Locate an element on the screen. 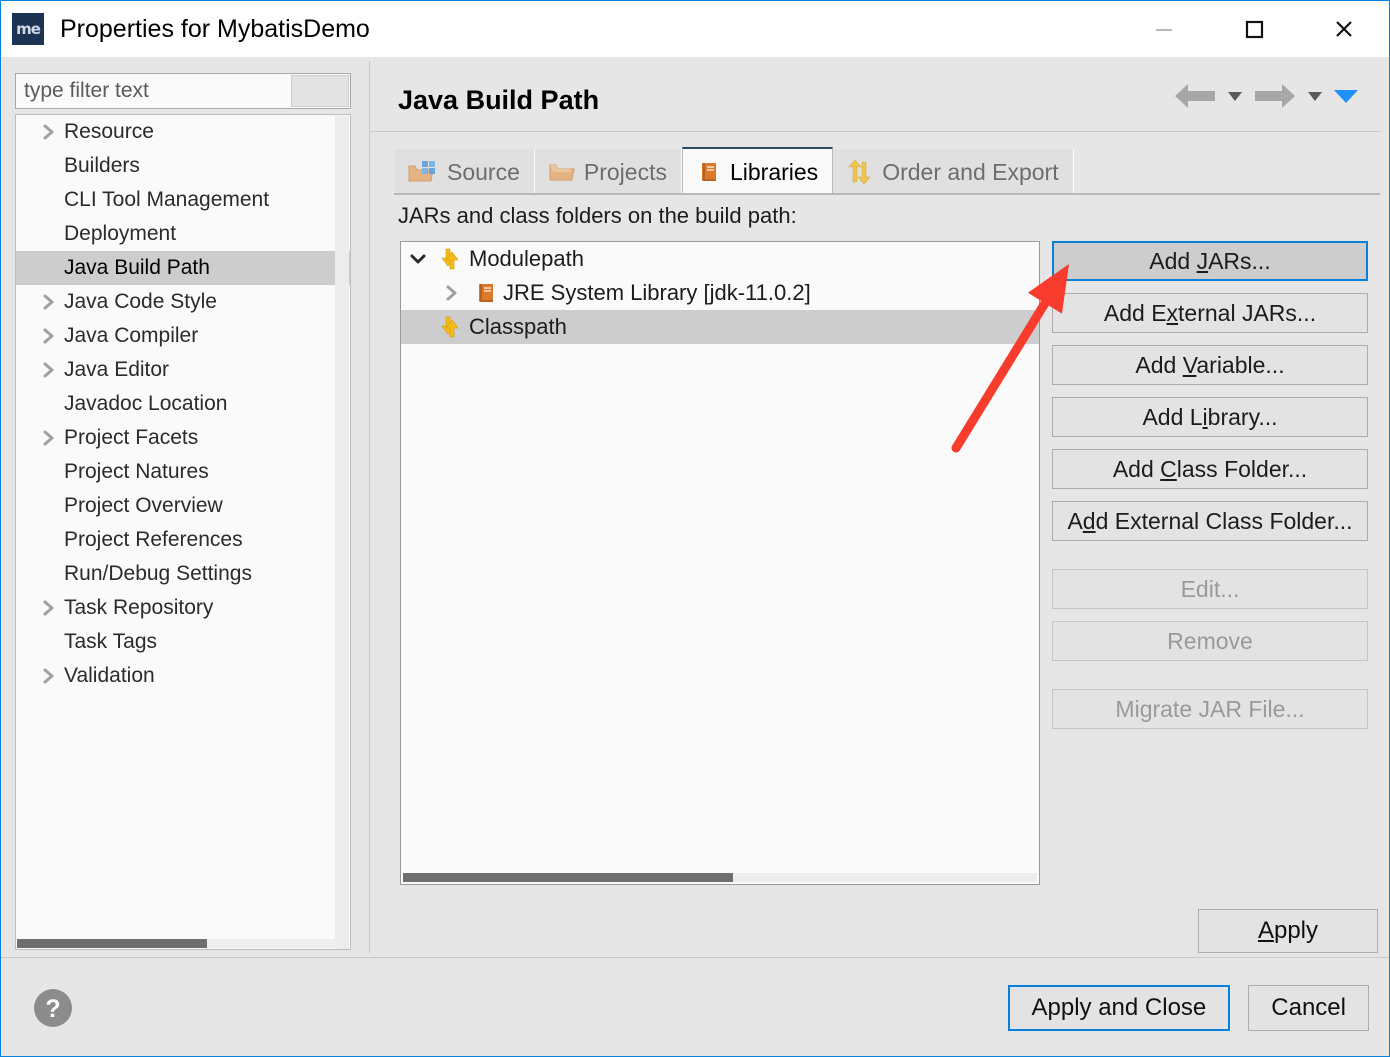 This screenshot has height=1057, width=1390. sidebar-item-label: Resource is located at coordinates (109, 131).